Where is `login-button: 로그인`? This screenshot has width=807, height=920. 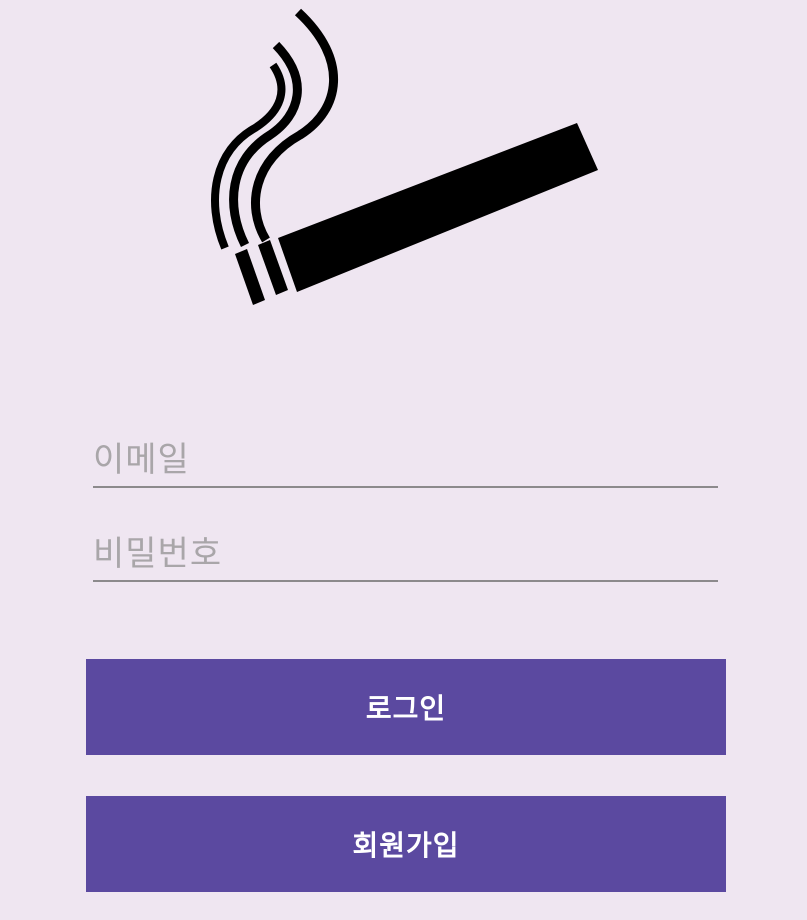 login-button: 로그인 is located at coordinates (406, 707).